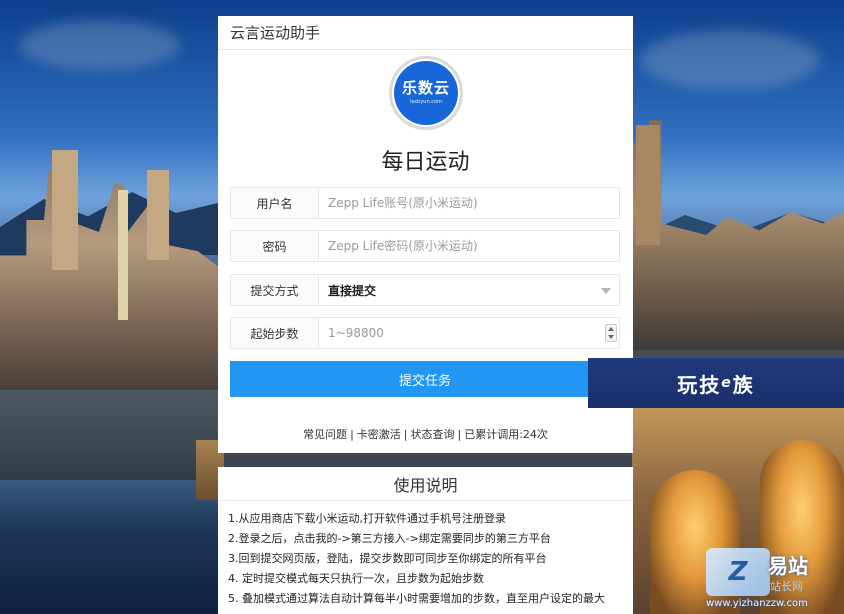  Describe the element at coordinates (433, 434) in the screenshot. I see `status-query-link: 状态查询` at that location.